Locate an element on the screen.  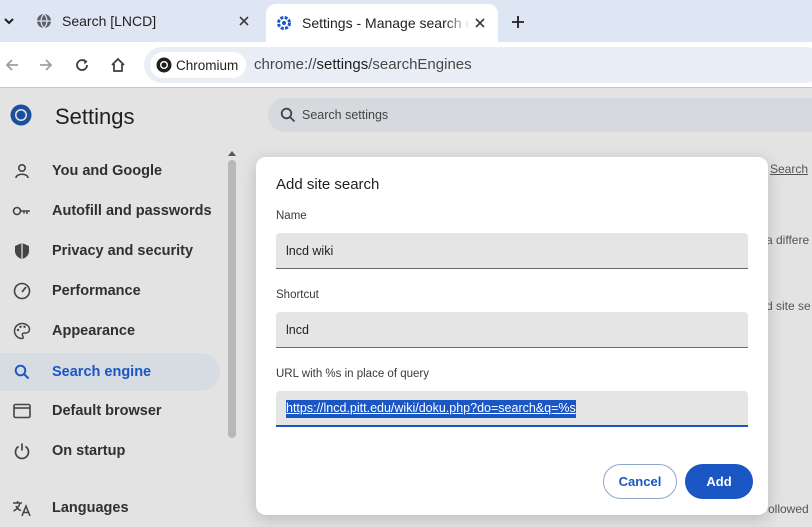
sidebar-item-privacy: Privacy and security is located at coordinates (110, 251).